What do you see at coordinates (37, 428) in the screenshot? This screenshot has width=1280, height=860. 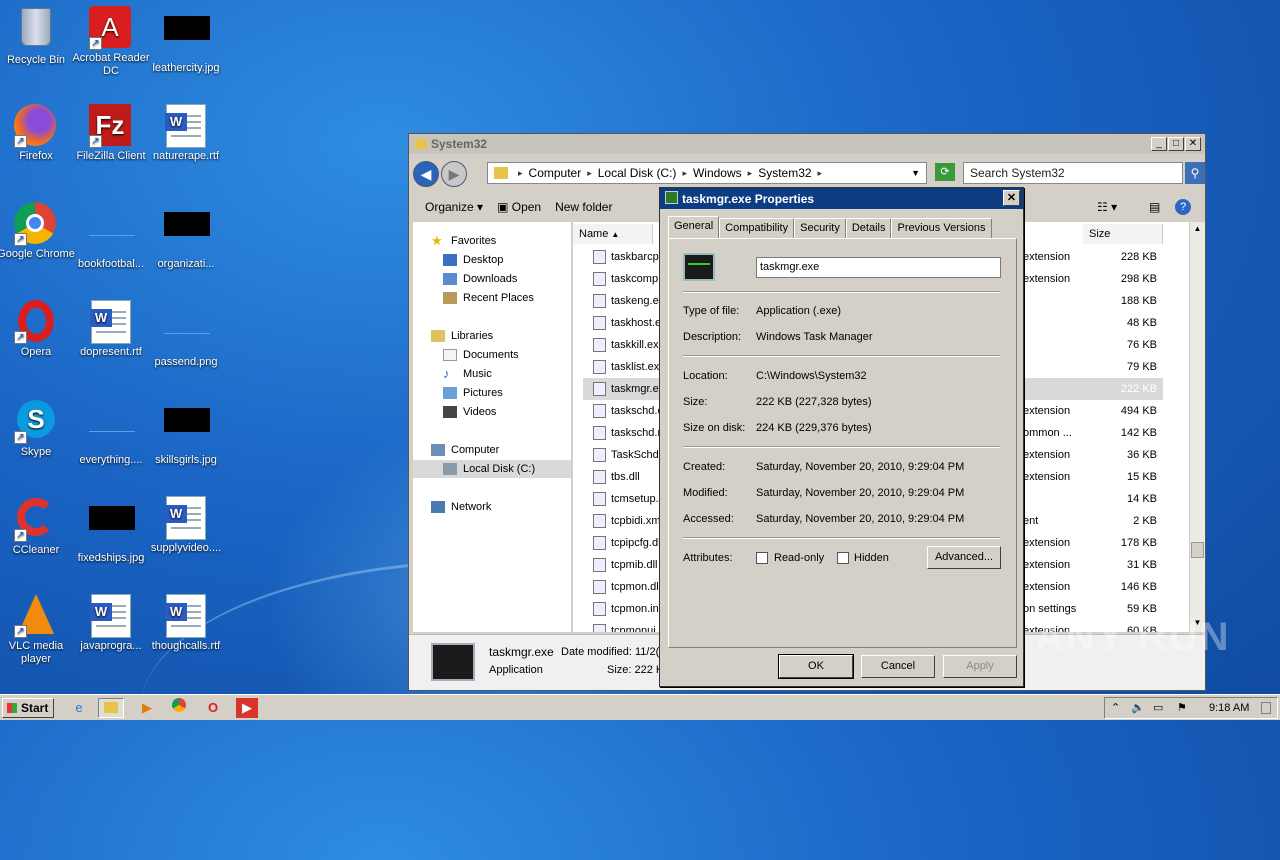 I see `desktop-icon-skype: S ↗ Skype` at bounding box center [37, 428].